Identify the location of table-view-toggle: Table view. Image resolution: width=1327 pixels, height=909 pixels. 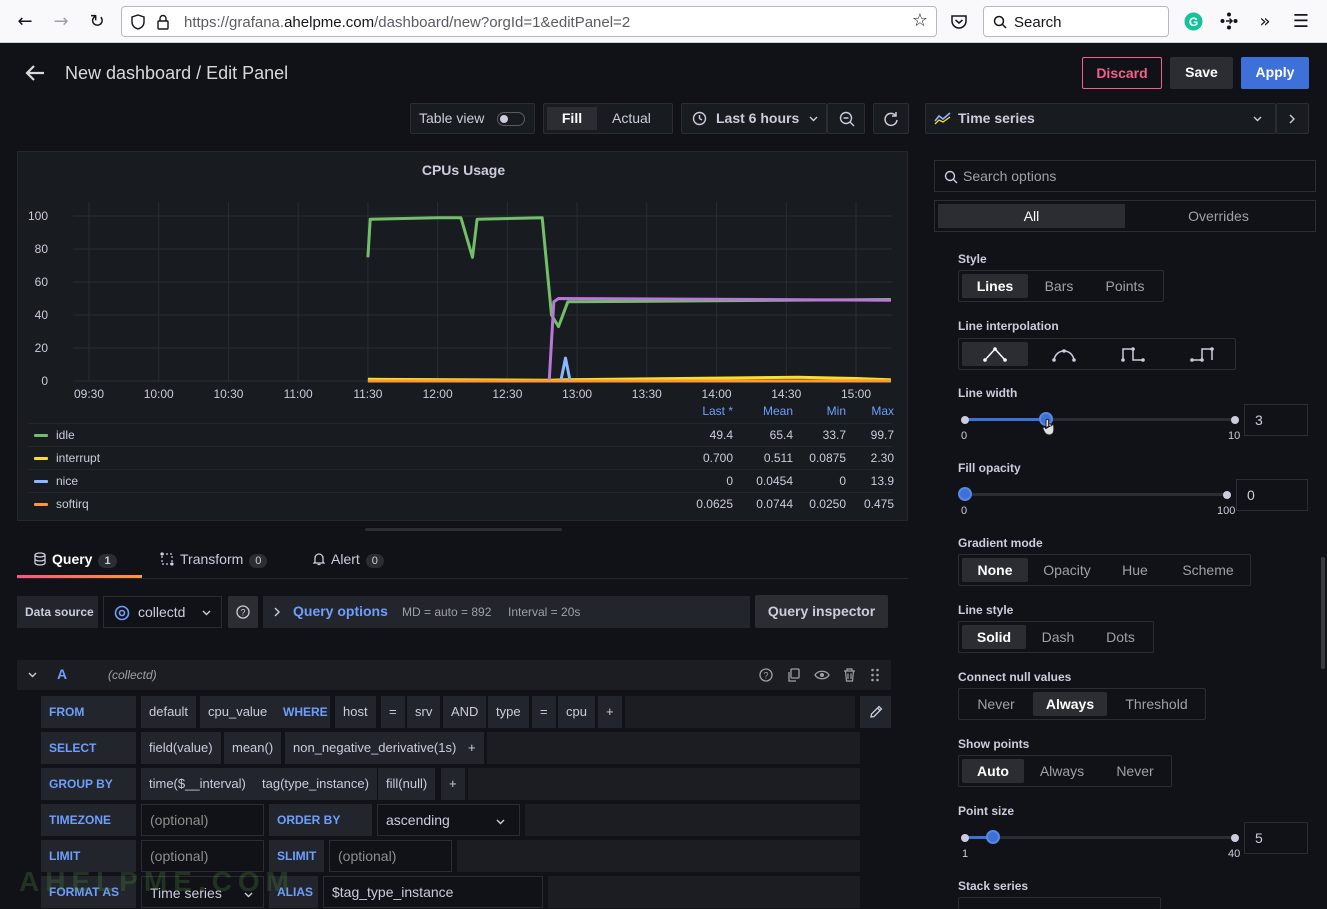
(472, 118).